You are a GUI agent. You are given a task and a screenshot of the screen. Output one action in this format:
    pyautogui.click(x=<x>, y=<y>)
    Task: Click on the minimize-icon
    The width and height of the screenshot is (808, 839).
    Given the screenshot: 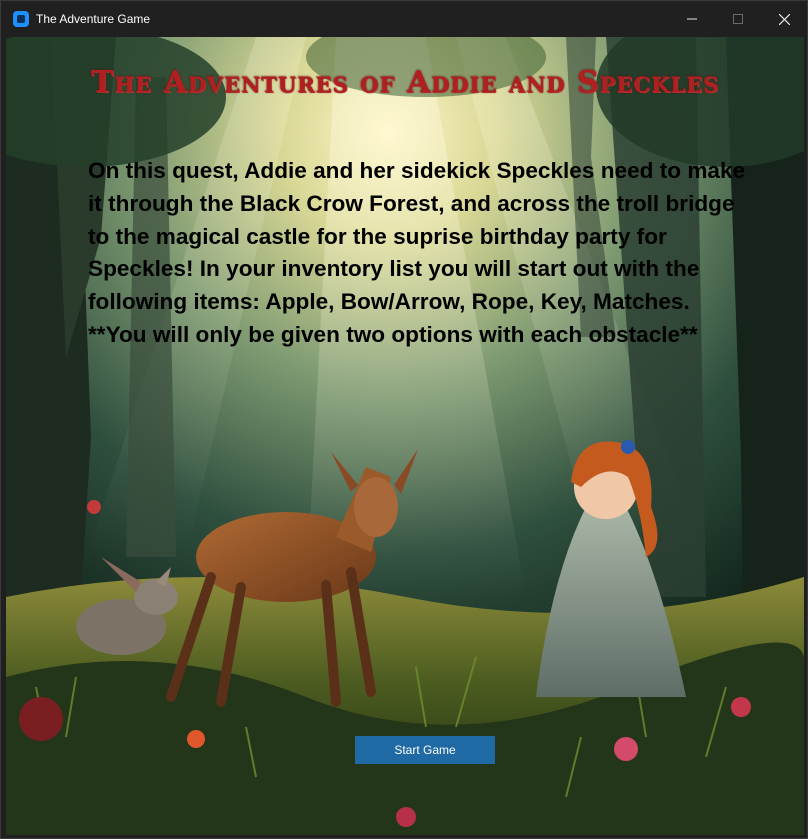 What is the action you would take?
    pyautogui.click(x=692, y=19)
    